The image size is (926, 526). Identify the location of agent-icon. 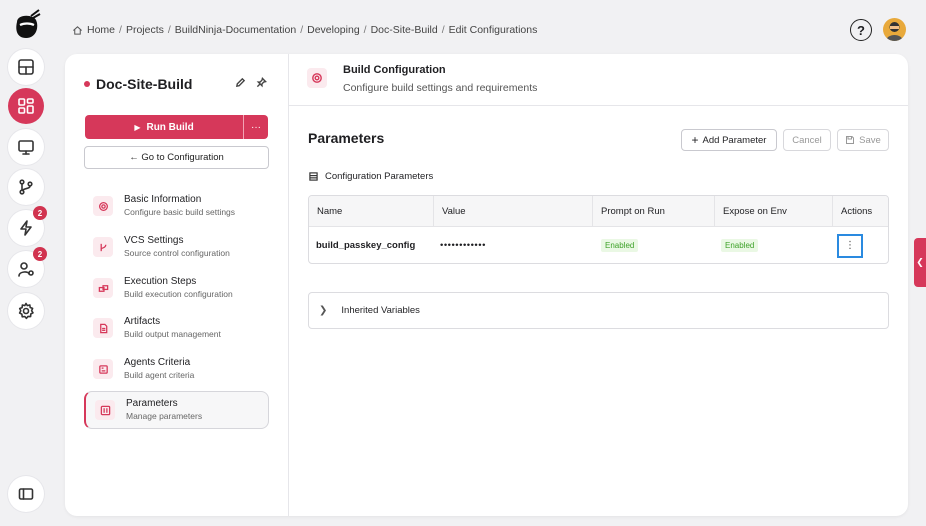
(103, 369).